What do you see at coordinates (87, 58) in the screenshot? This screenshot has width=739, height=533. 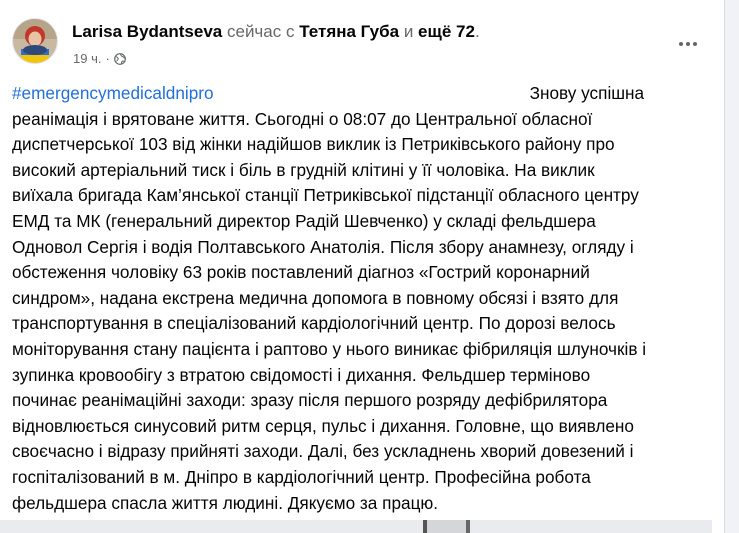 I see `post-time: 19 ч.` at bounding box center [87, 58].